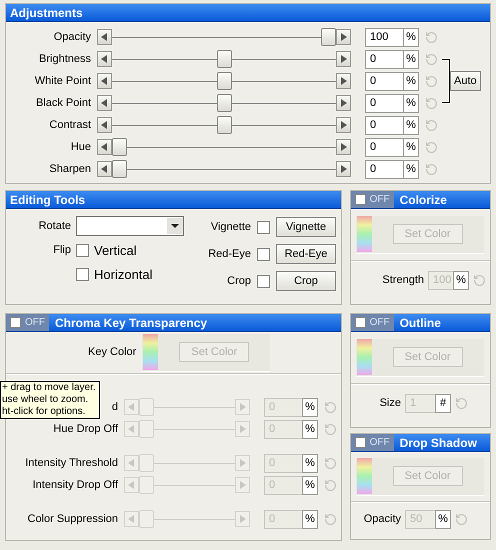 The height and width of the screenshot is (550, 496). Describe the element at coordinates (85, 429) in the screenshot. I see `slider-label: Hue Drop Off` at that location.